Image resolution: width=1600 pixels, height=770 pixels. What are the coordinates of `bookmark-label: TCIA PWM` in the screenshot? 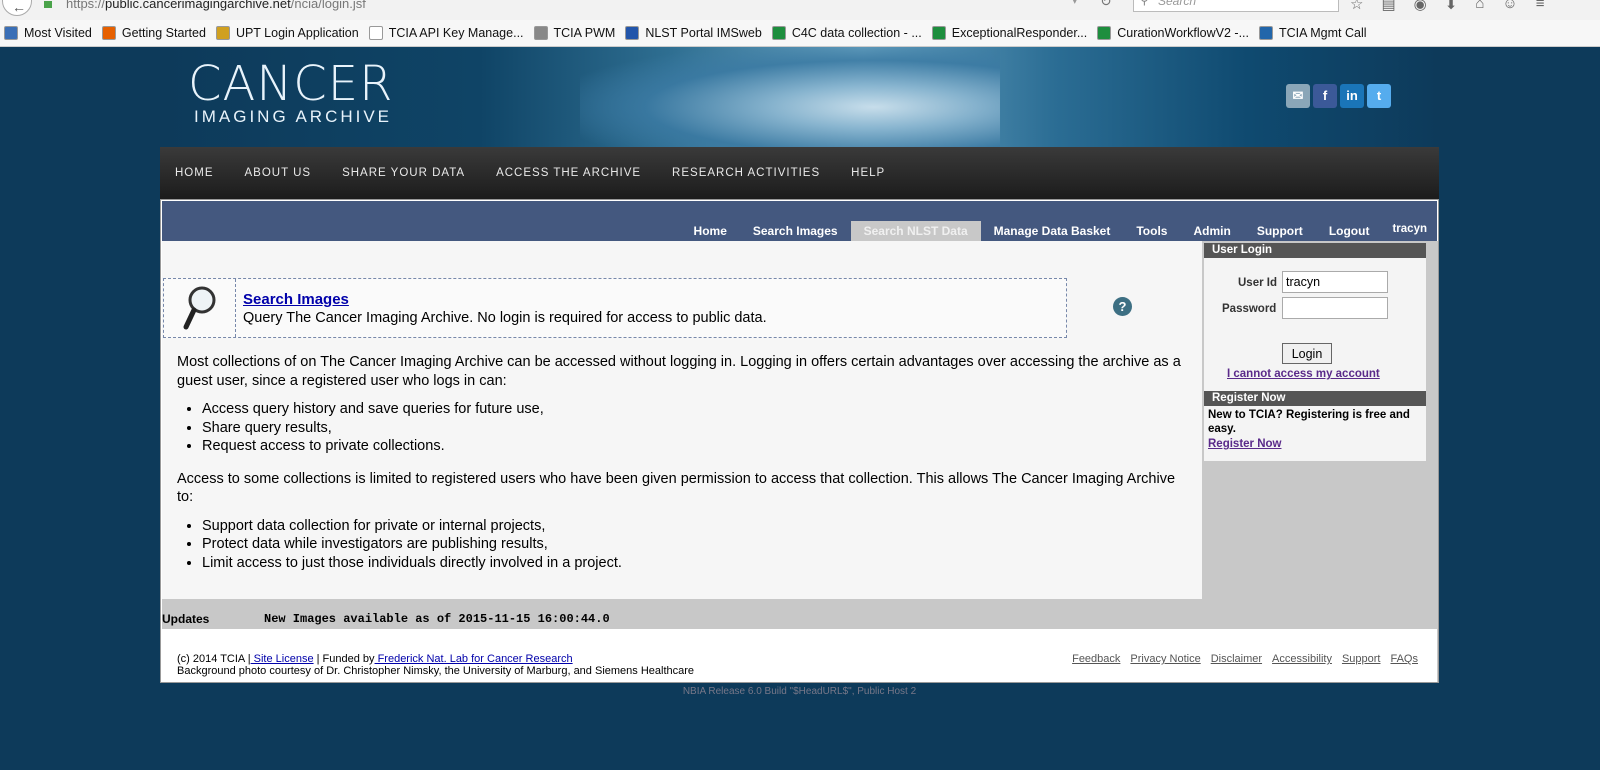 It's located at (584, 33).